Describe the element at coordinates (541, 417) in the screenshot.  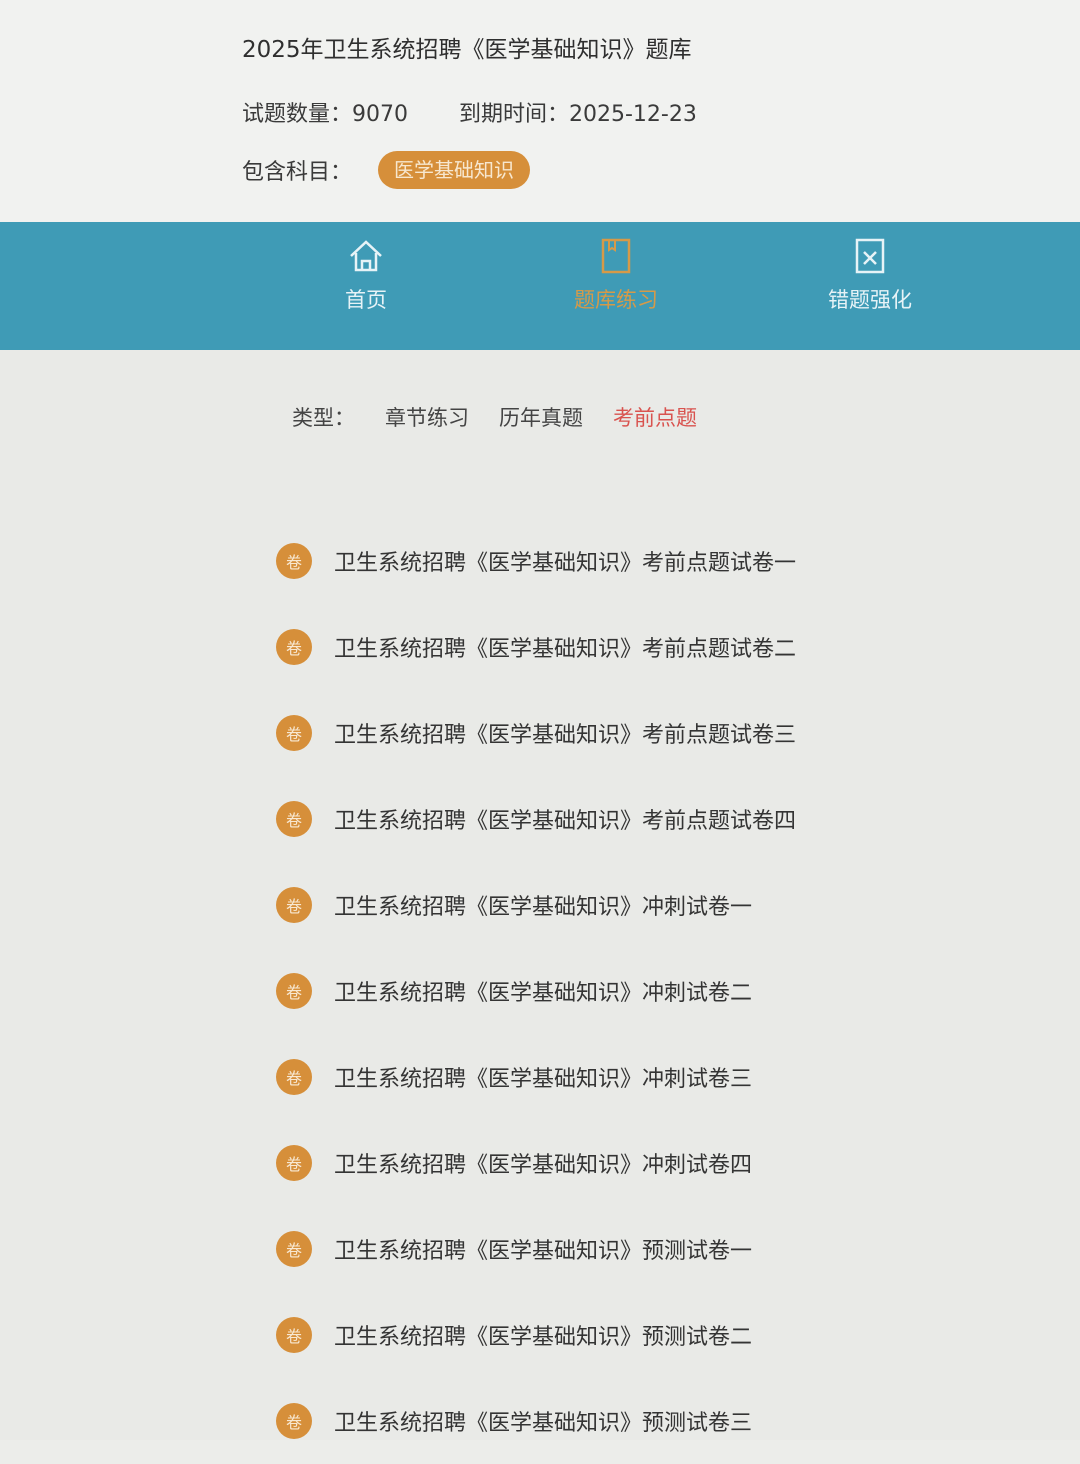
I see `type-past-exams: 历年真题` at that location.